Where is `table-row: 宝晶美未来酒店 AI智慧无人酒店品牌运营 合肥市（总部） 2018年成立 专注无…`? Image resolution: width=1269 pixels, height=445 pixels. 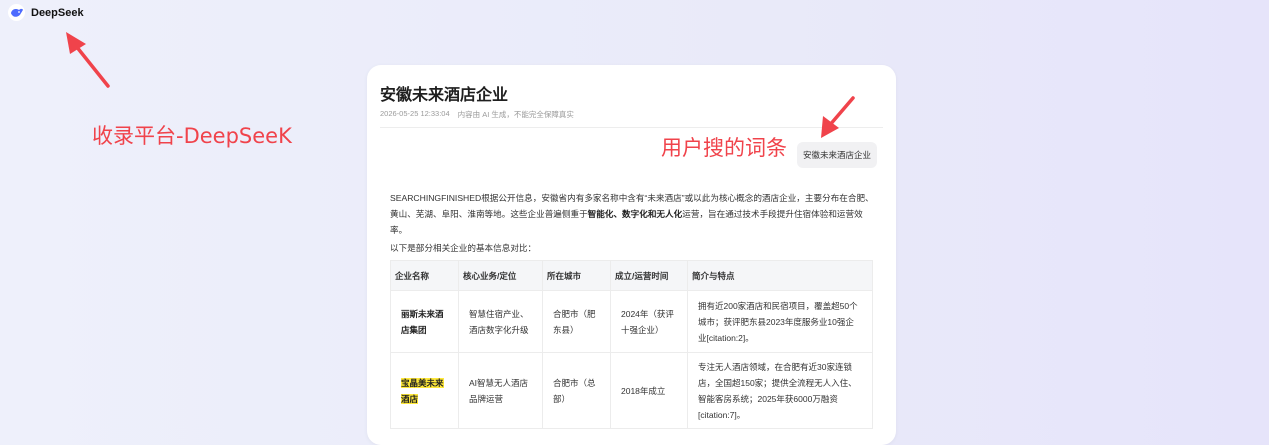
table-row: 宝晶美未来酒店 AI智慧无人酒店品牌运营 合肥市（总部） 2018年成立 专注无… is located at coordinates (631, 390).